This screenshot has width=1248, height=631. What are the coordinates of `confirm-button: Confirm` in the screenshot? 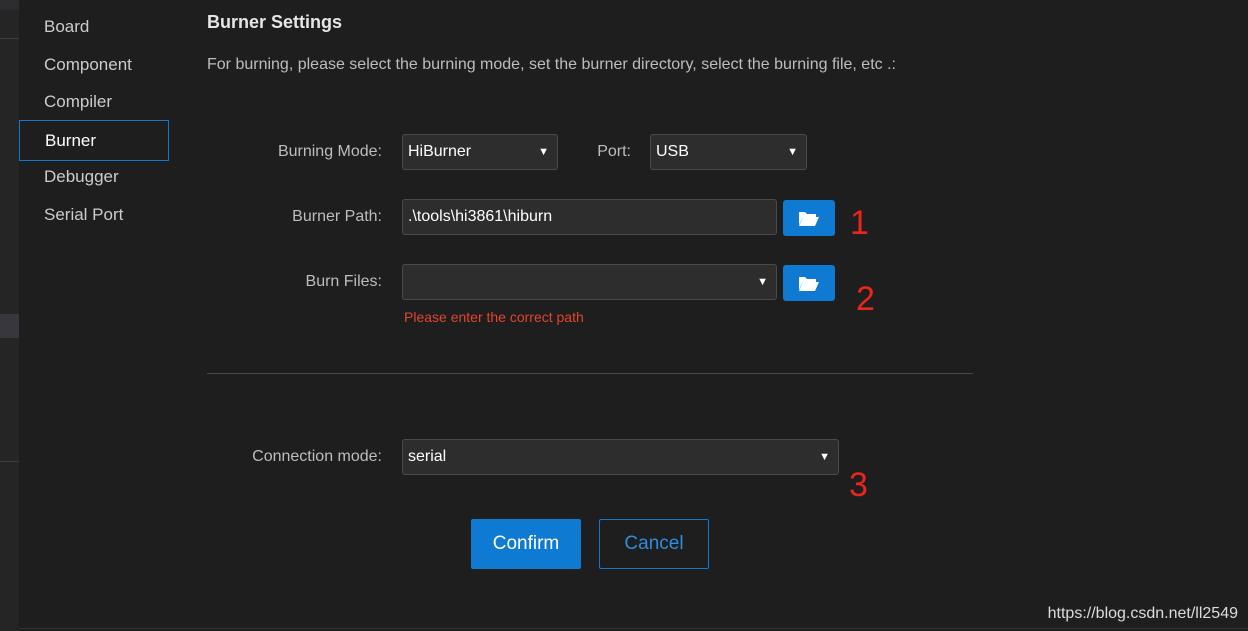 It's located at (526, 544).